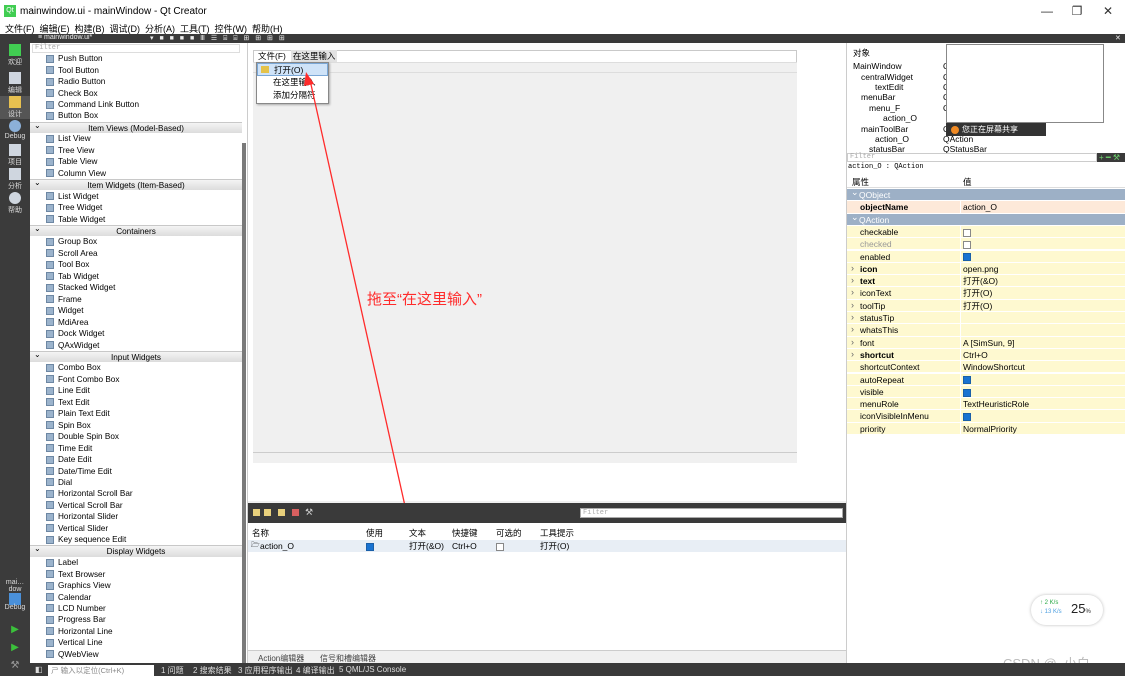  I want to click on toggle-sidebar-icon: ◧, so click(39, 669).